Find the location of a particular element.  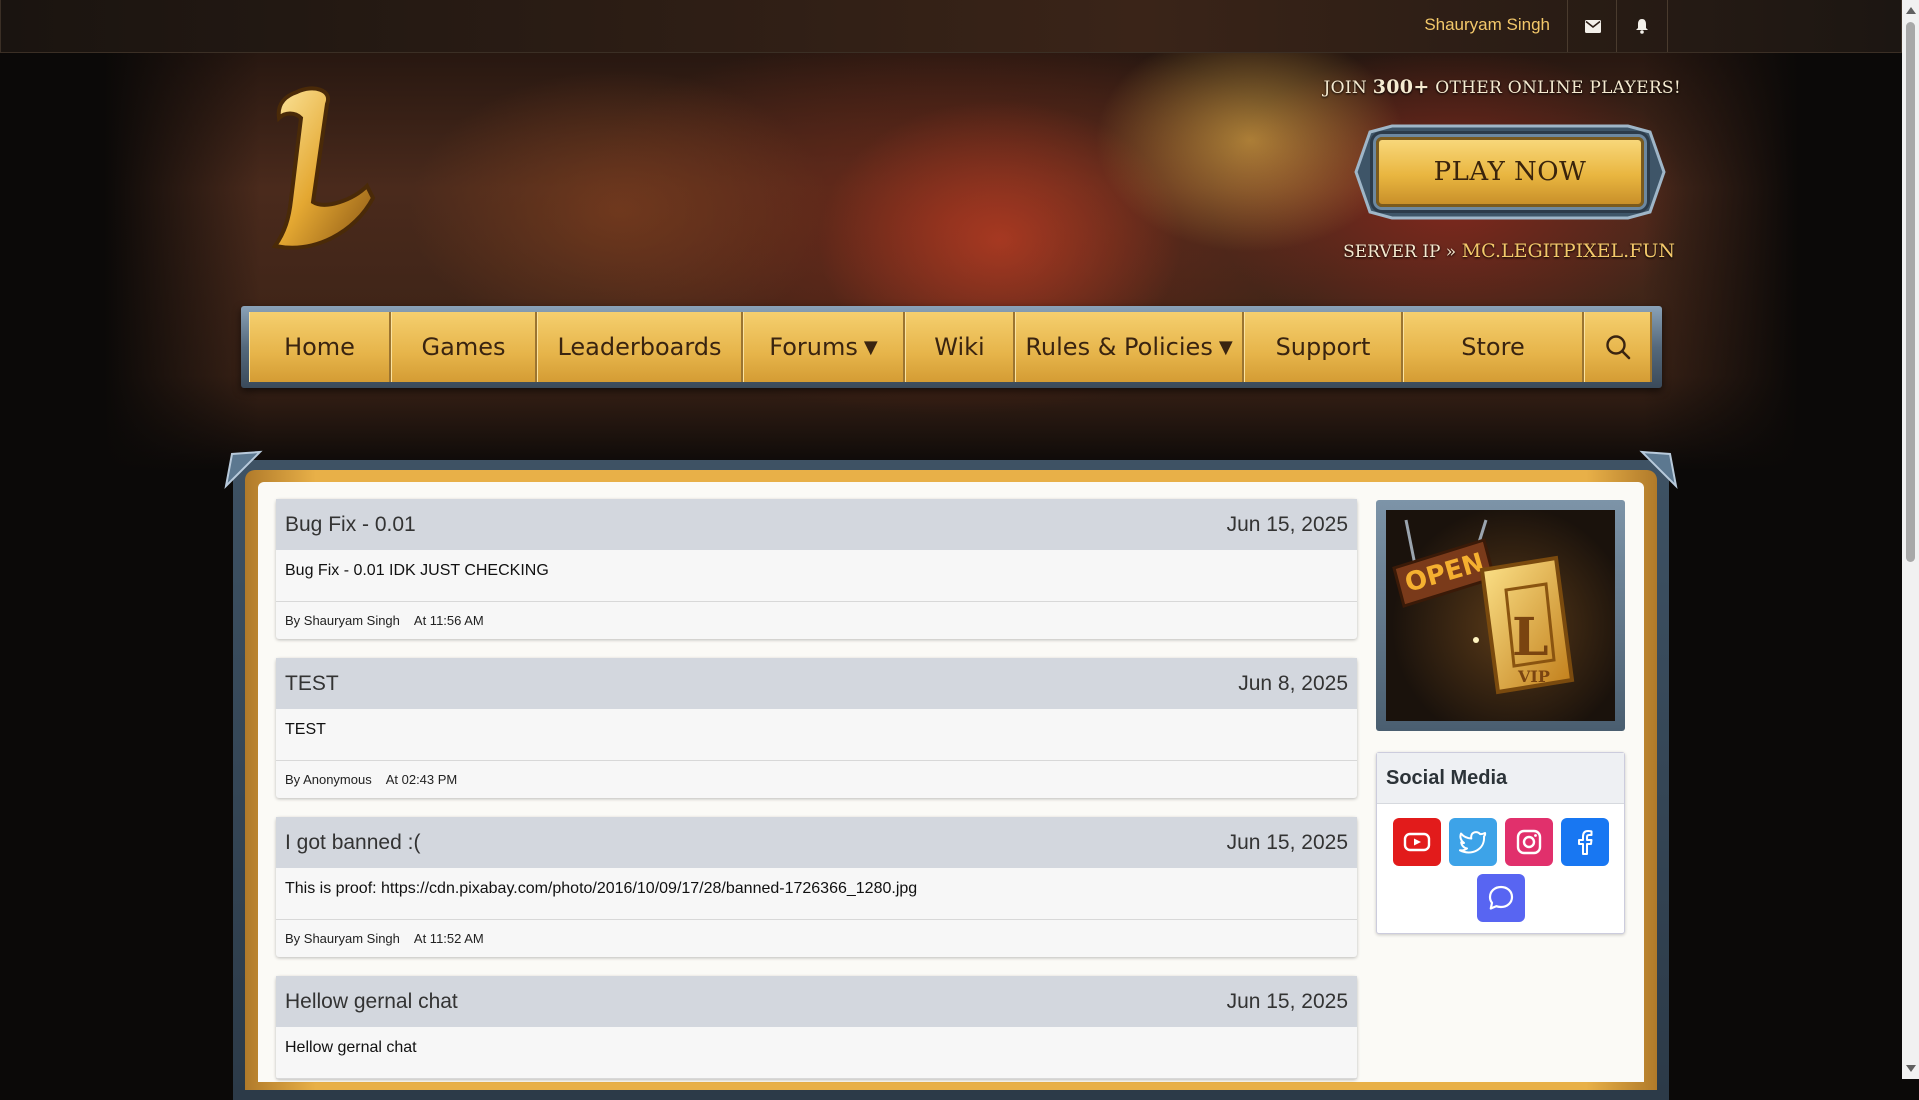

post-date: Jun 8, 2025 is located at coordinates (1293, 683).